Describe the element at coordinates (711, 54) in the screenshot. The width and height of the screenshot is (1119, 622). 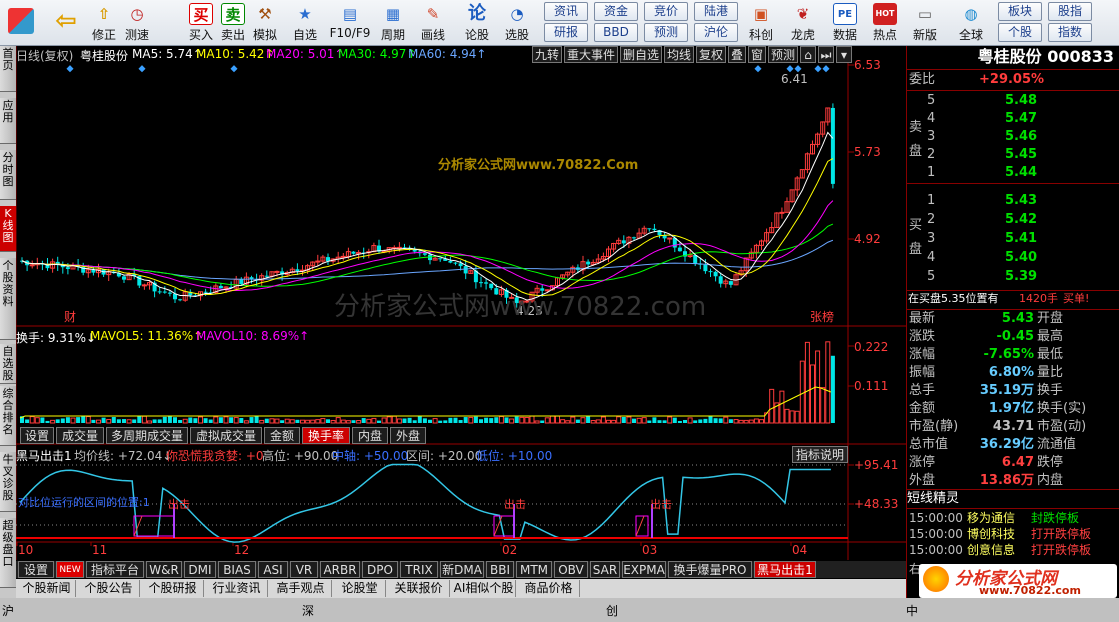
I see `adjust-button: 复权` at that location.